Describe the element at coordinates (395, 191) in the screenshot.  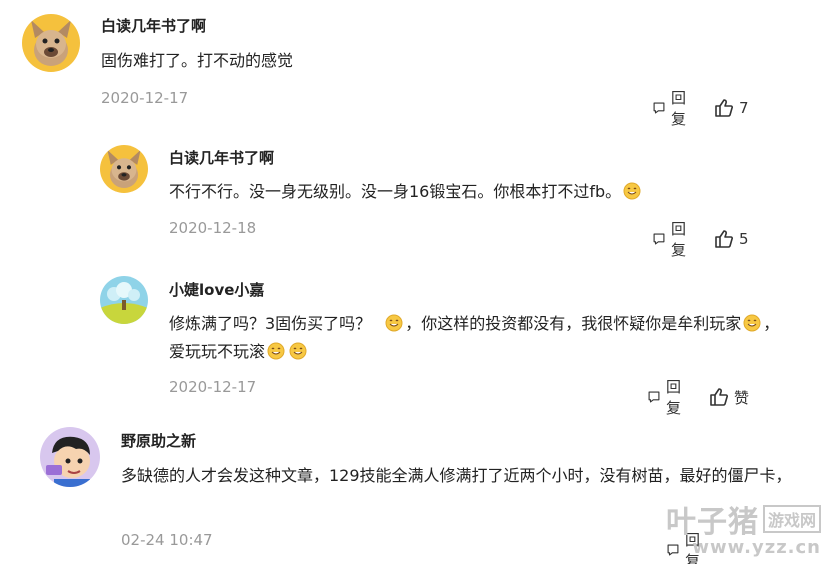
I see `comment-text-body: 不行不行。没一身无级别。没一身16锻宝石。你根本打不过fb。` at that location.